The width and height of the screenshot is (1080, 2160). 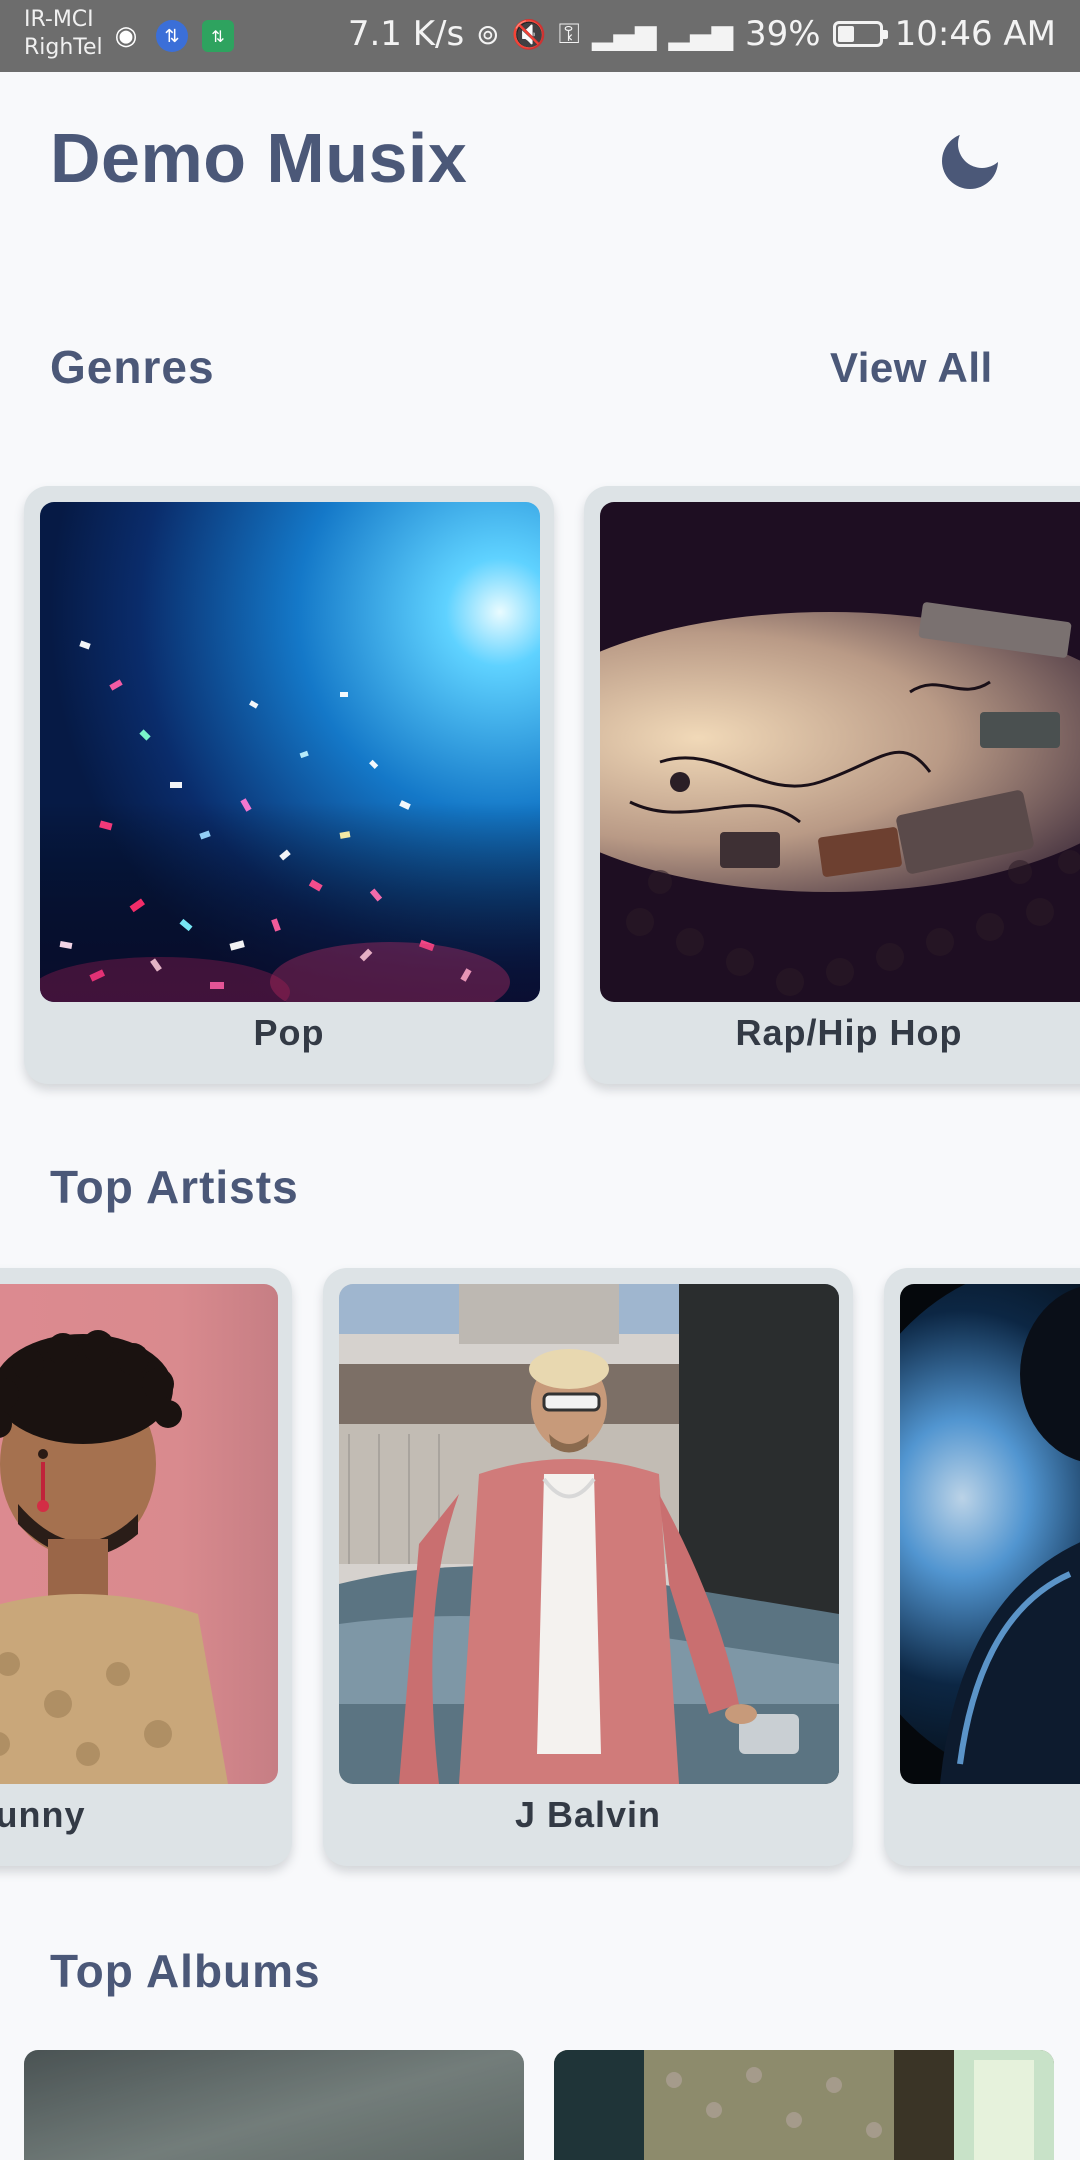 What do you see at coordinates (990, 1534) in the screenshot?
I see `artist-third-image` at bounding box center [990, 1534].